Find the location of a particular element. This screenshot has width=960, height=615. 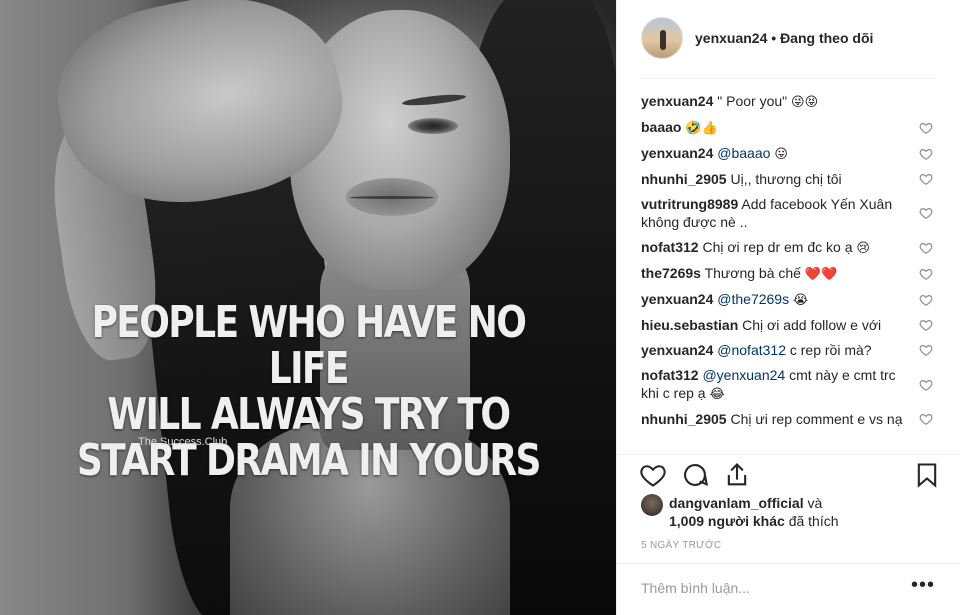

comment-username: vutritrung8989 is located at coordinates (689, 204).